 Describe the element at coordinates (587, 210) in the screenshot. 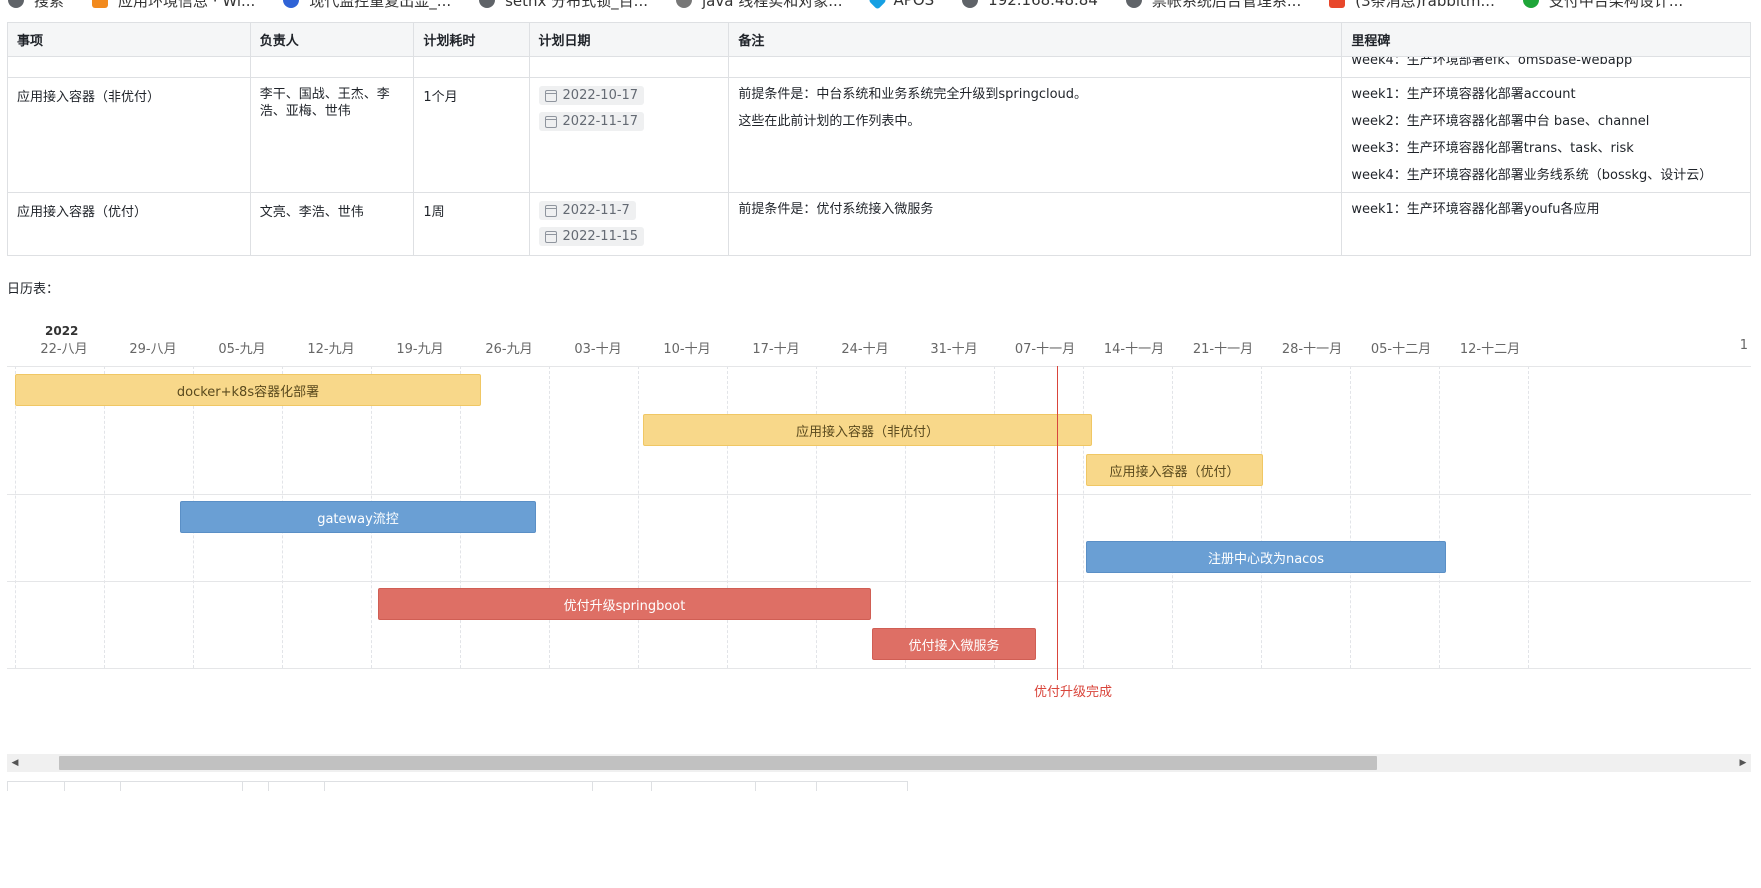

I see `date-chip: 2022-11-7` at that location.